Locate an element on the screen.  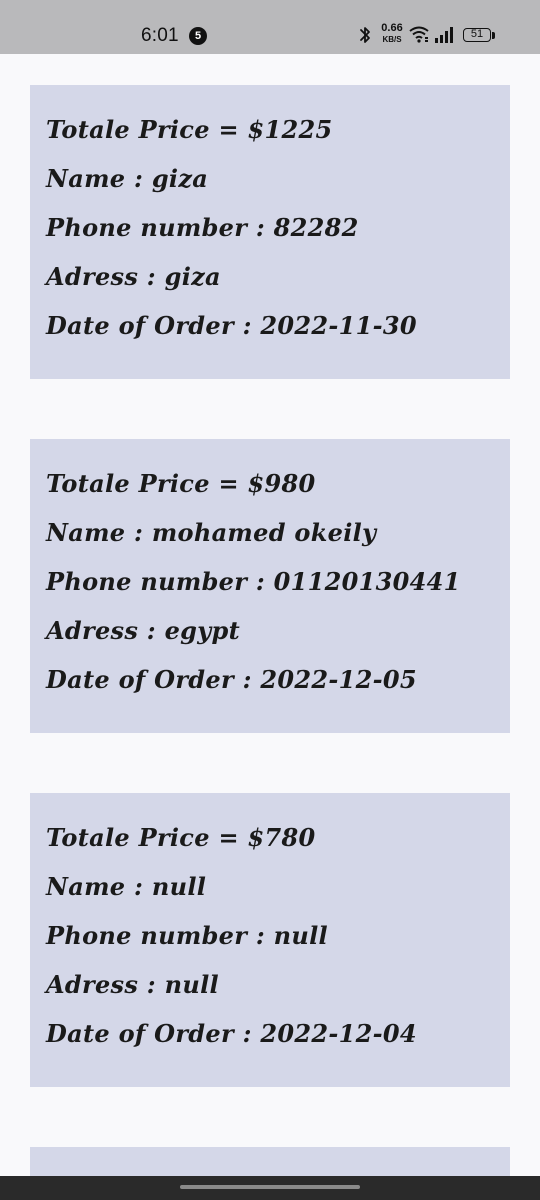
bluetooth-icon is located at coordinates (365, 35).